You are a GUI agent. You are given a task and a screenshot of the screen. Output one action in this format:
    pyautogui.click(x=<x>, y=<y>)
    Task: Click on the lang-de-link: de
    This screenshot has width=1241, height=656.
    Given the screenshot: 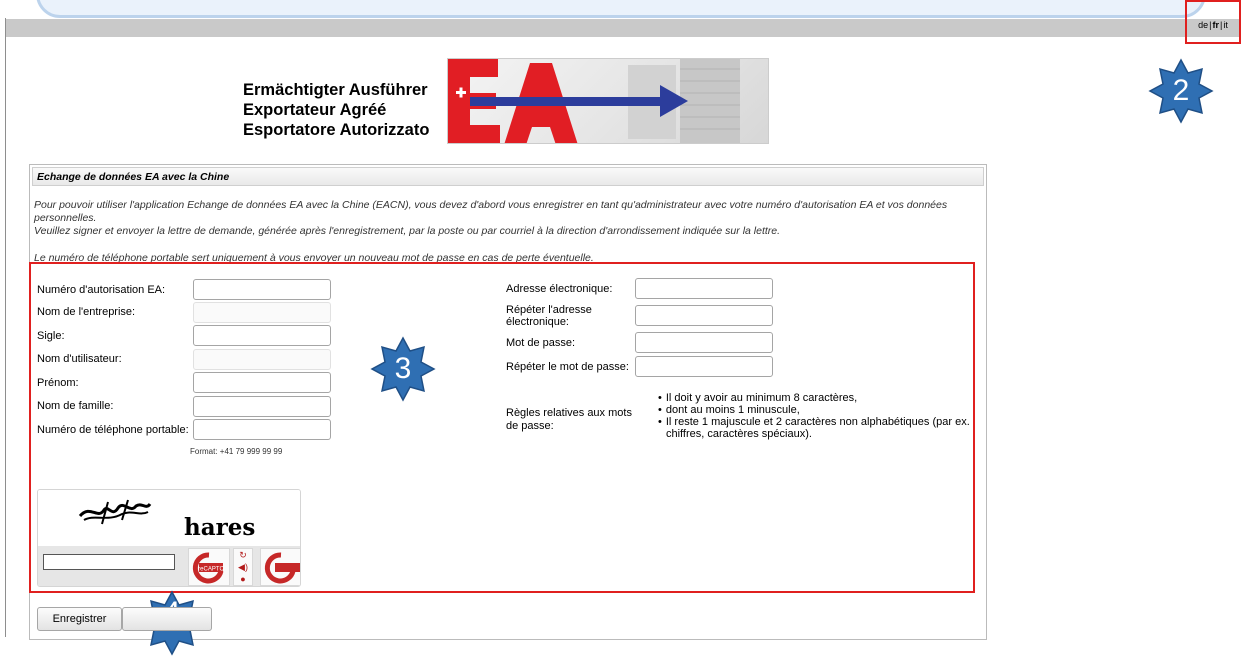 What is the action you would take?
    pyautogui.click(x=1203, y=25)
    